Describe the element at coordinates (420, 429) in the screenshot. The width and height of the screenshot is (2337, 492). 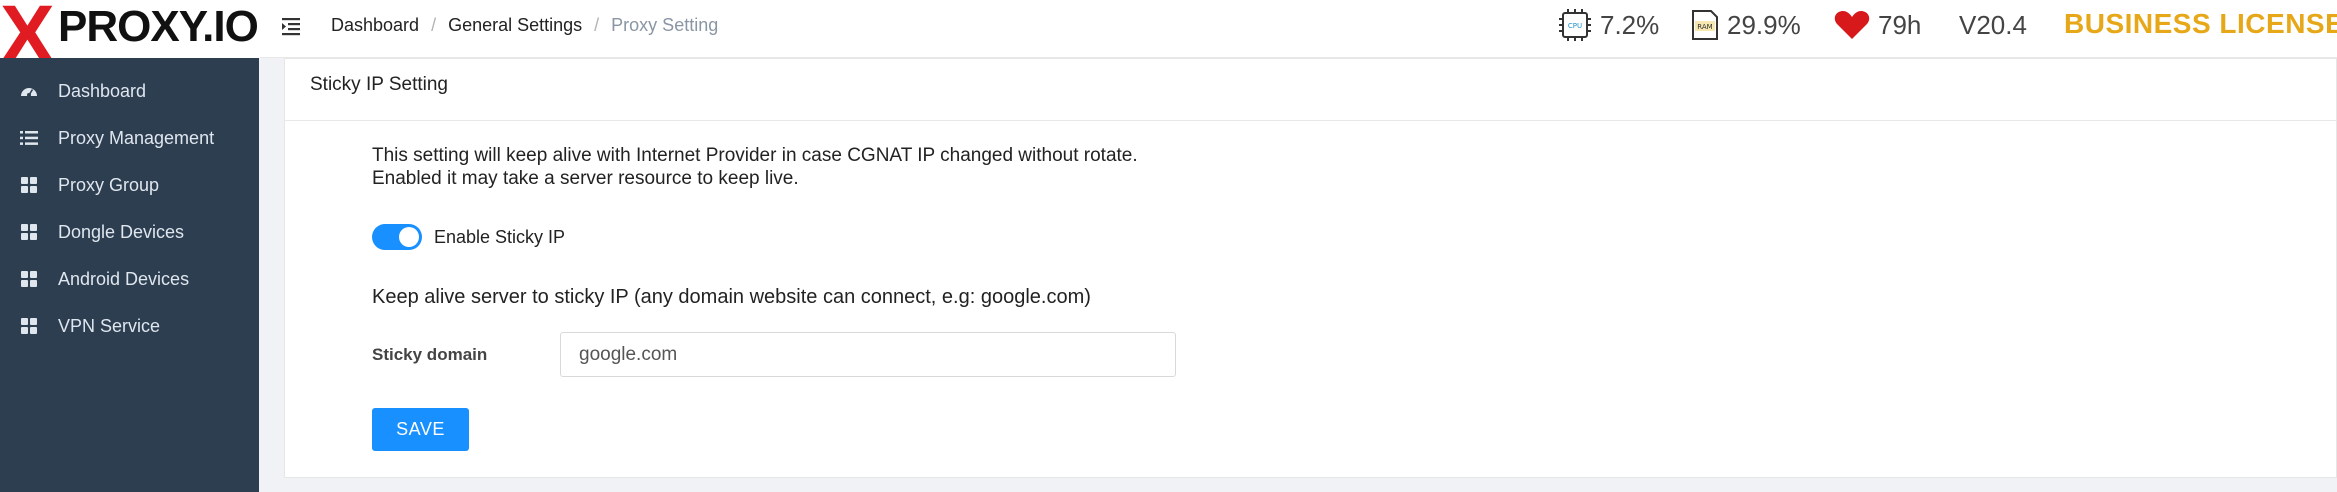
I see `save-button: SAVE` at that location.